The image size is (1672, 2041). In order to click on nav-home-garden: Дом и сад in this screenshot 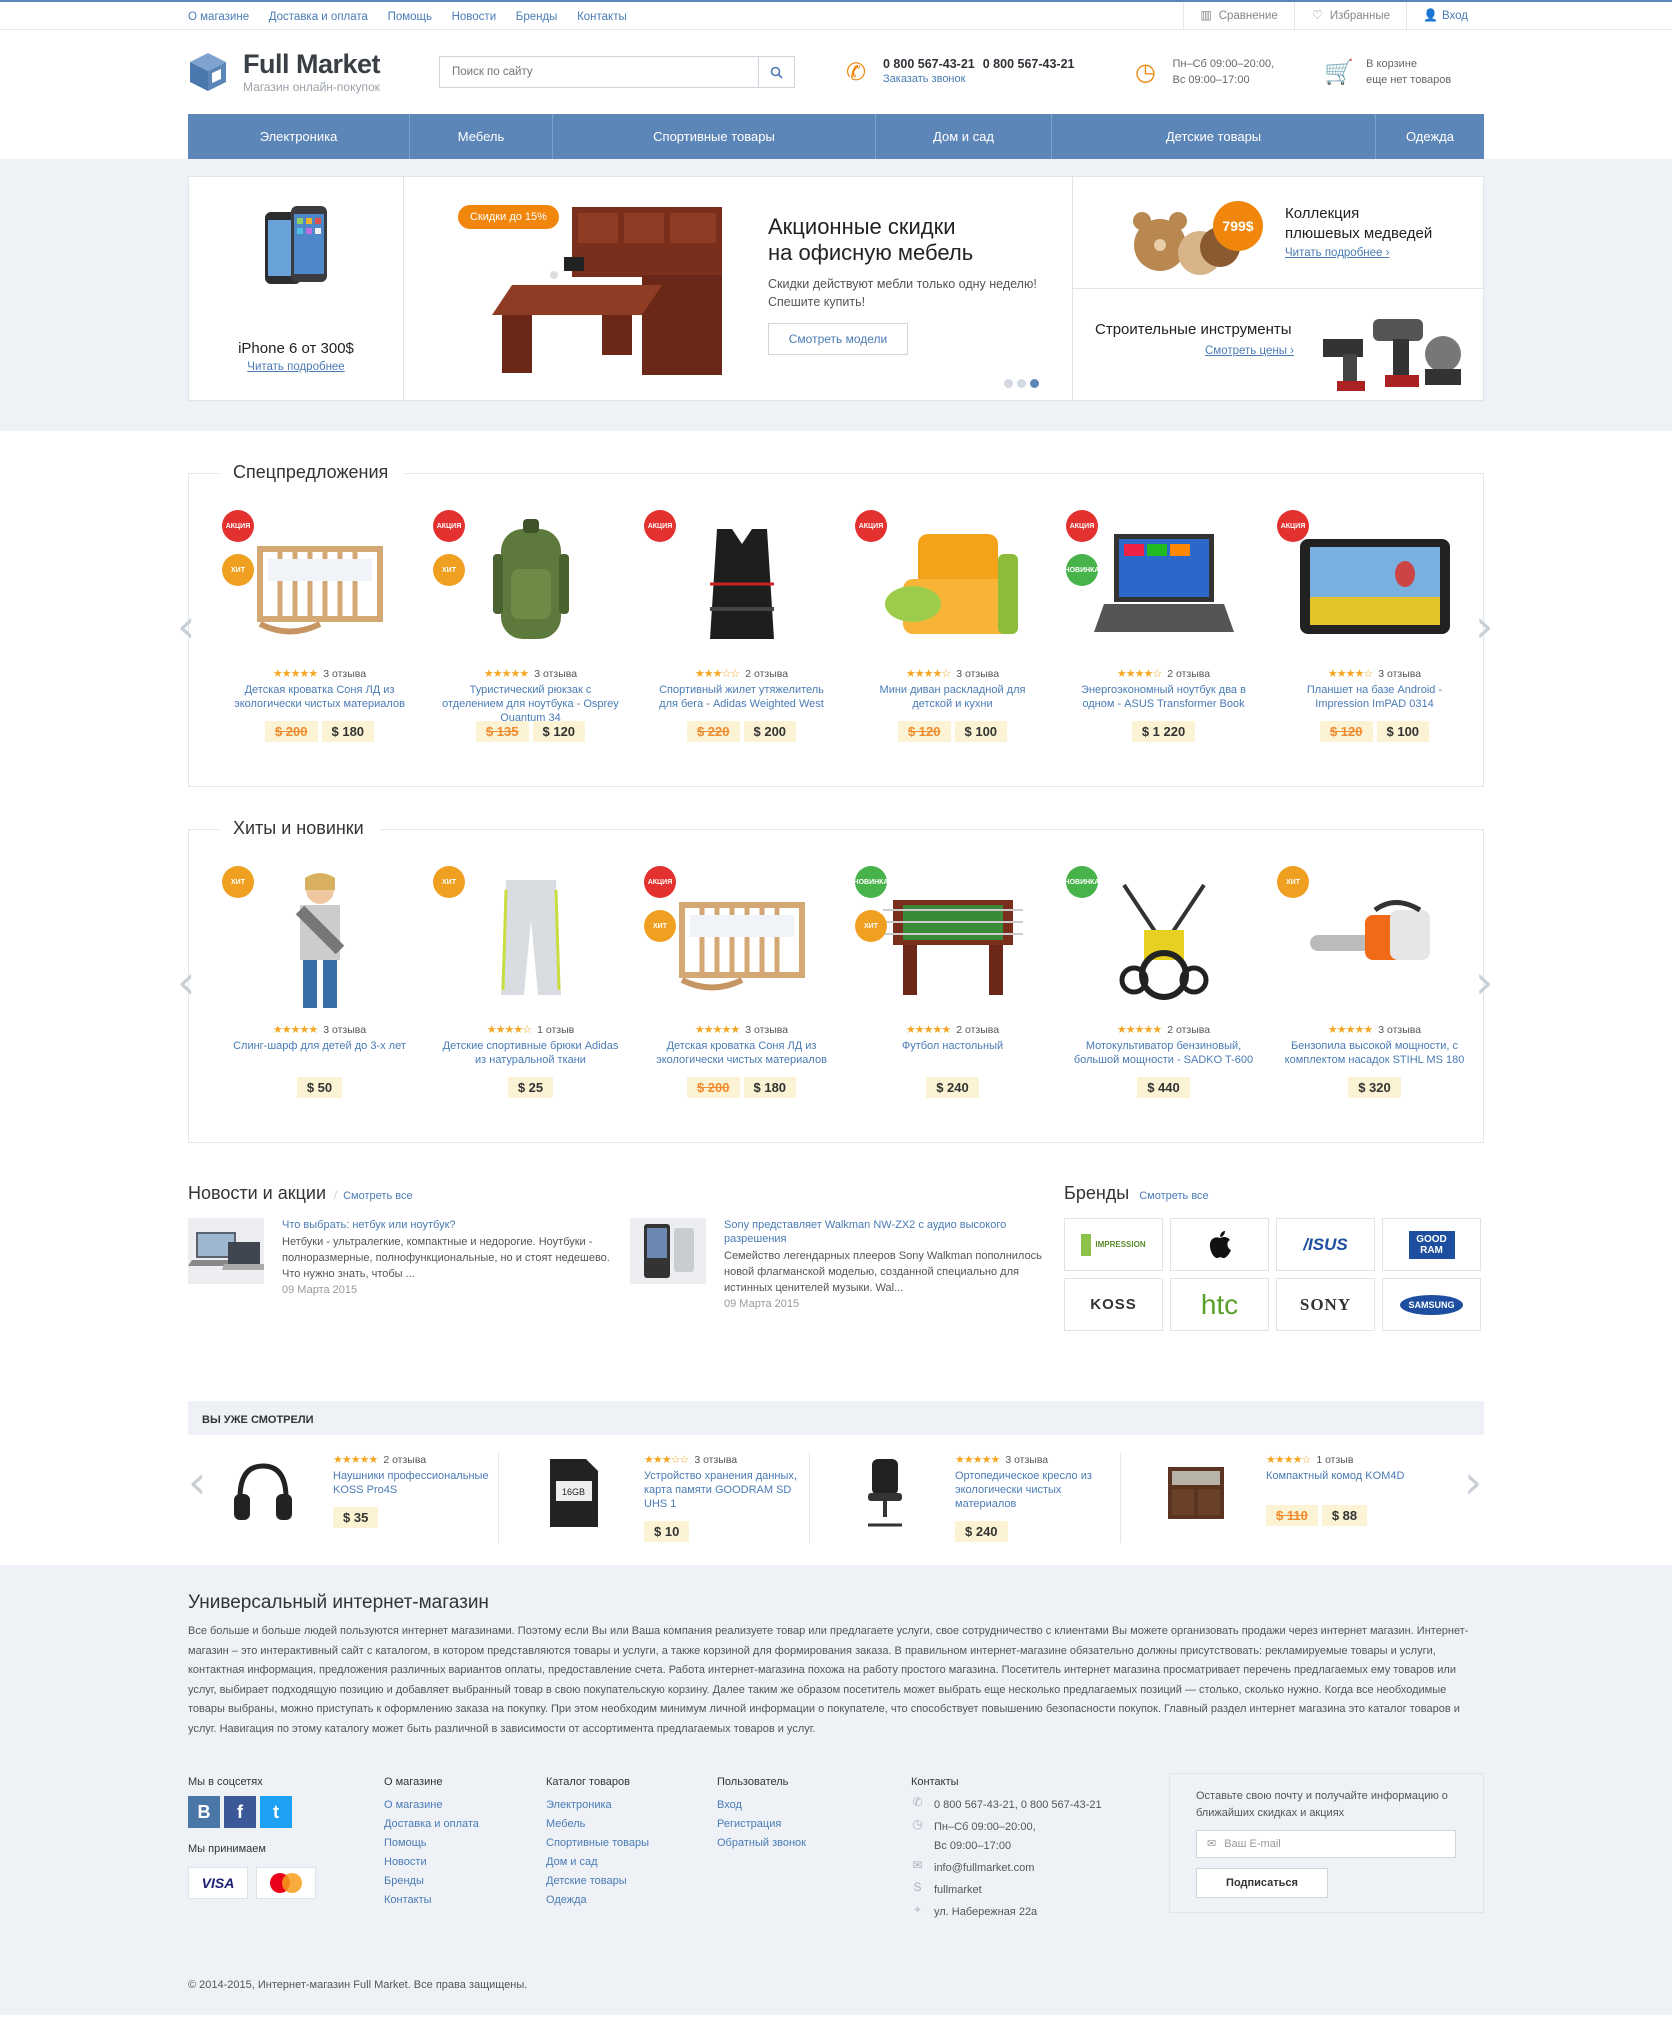, I will do `click(964, 136)`.